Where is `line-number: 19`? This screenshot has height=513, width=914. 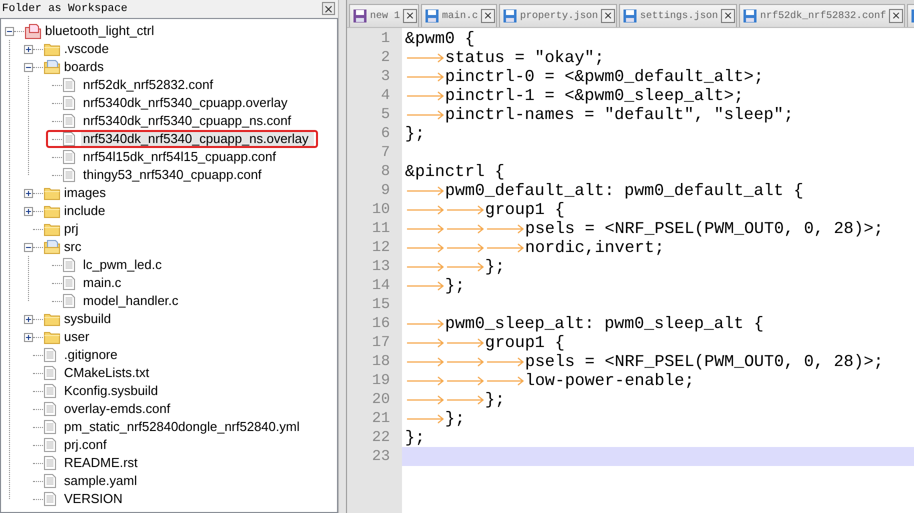
line-number: 19 is located at coordinates (380, 380).